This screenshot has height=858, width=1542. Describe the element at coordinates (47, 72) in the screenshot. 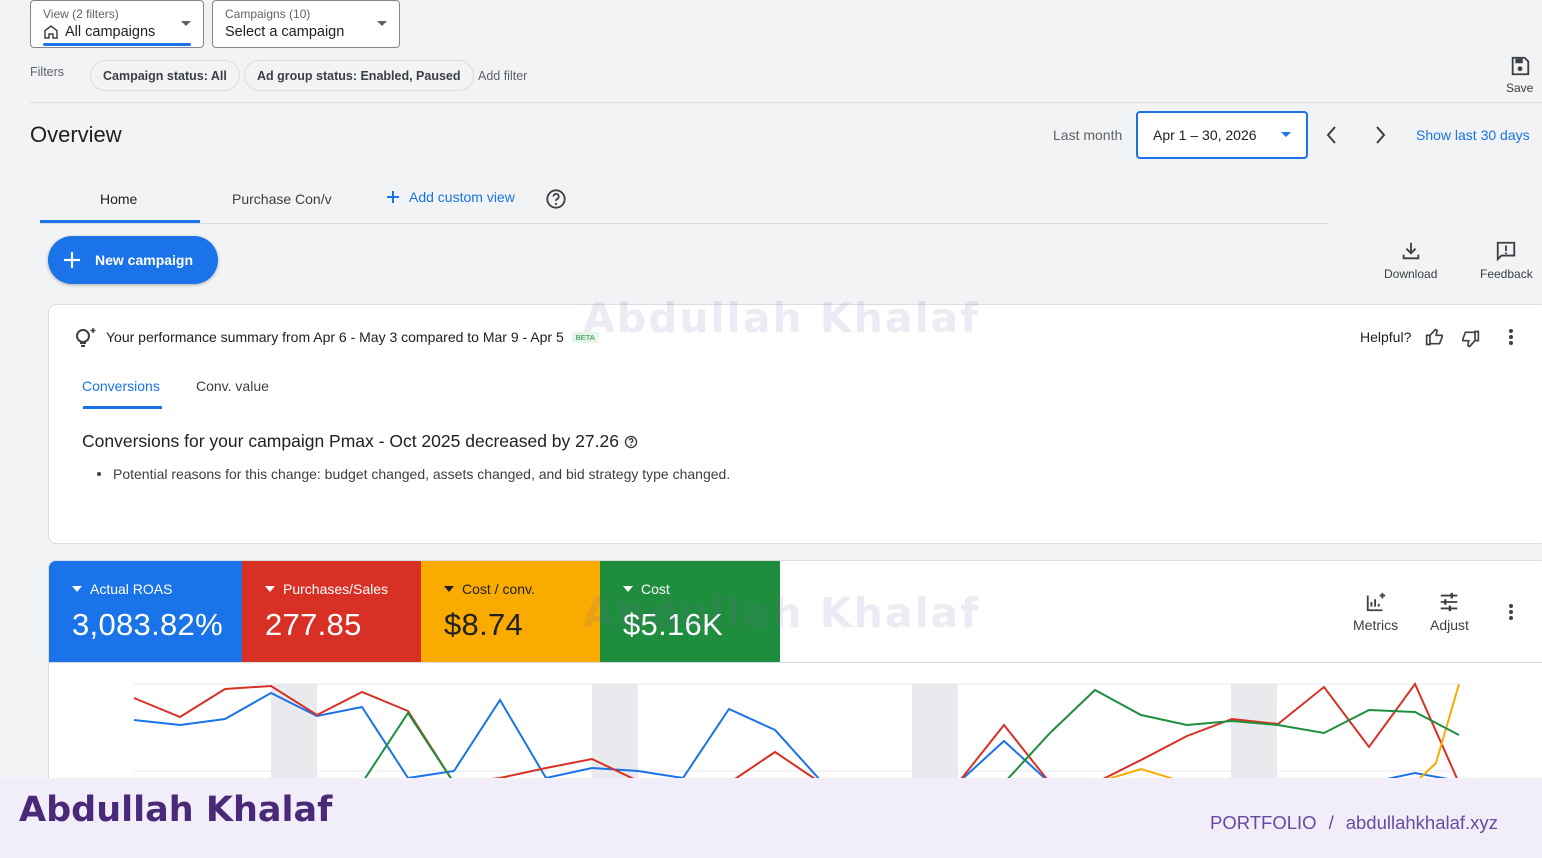

I see `filters-label: Filters` at that location.